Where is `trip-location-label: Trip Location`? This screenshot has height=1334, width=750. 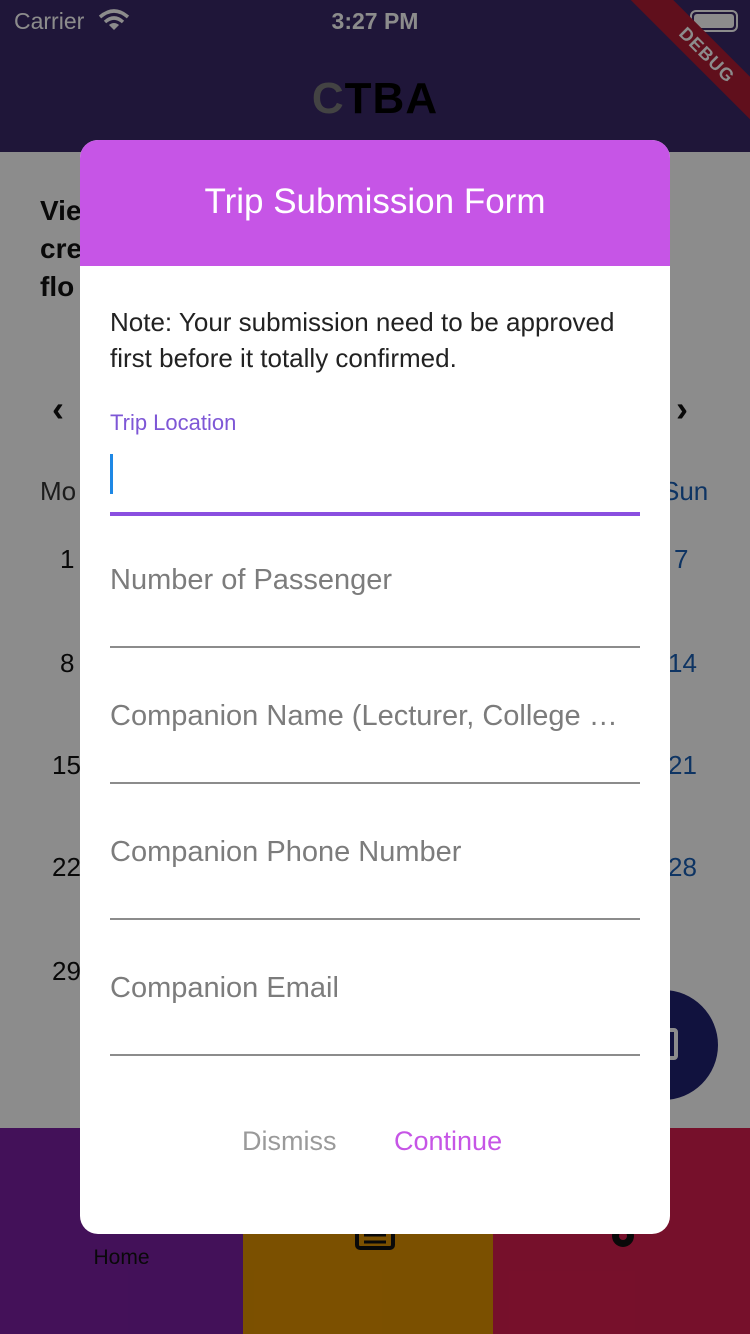
trip-location-label: Trip Location is located at coordinates (173, 422).